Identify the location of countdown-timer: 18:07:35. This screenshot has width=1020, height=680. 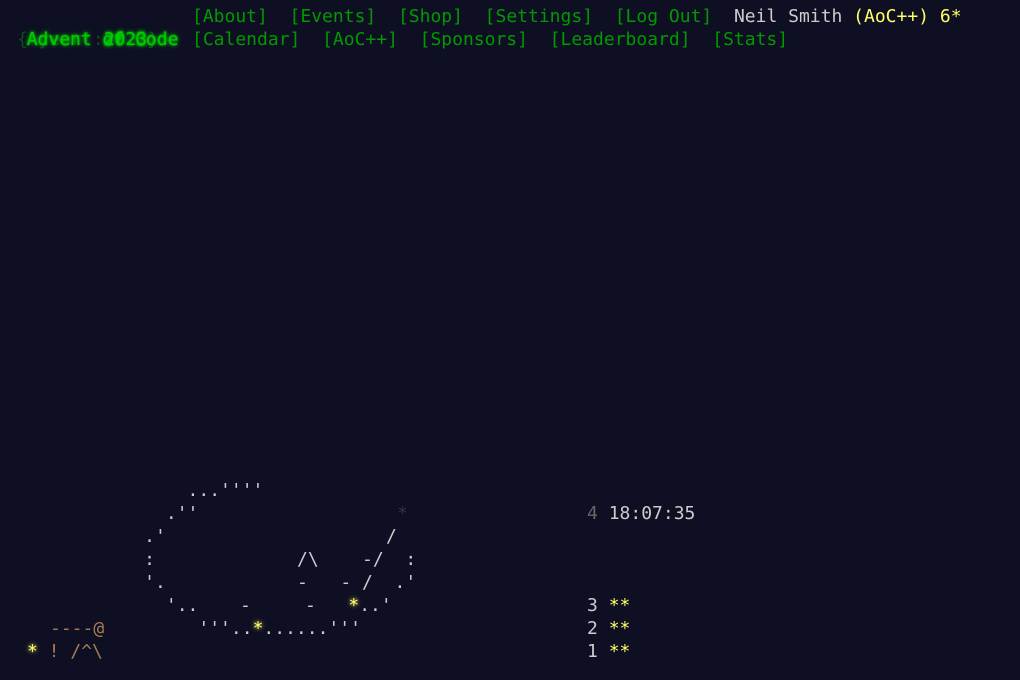
(652, 513).